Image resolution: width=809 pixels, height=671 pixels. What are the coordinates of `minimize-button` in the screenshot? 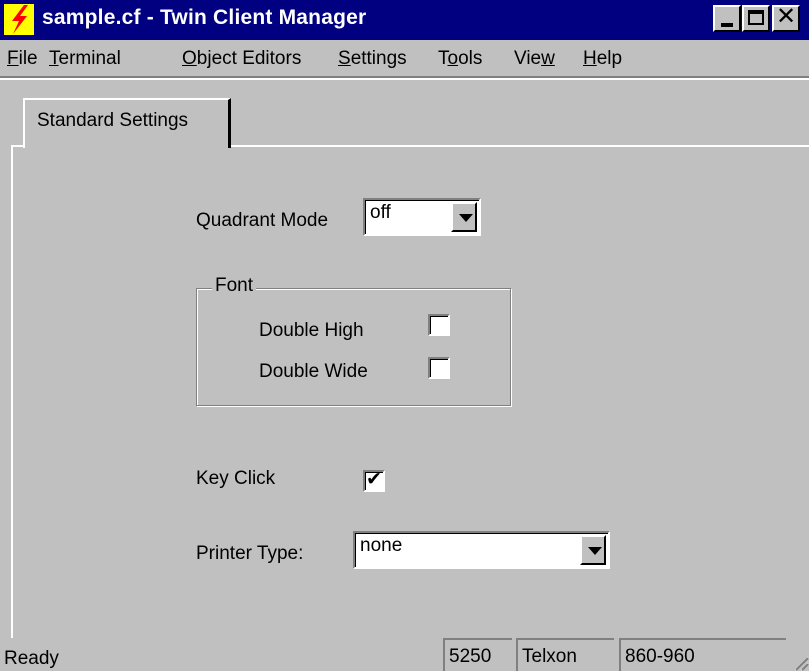 It's located at (727, 18).